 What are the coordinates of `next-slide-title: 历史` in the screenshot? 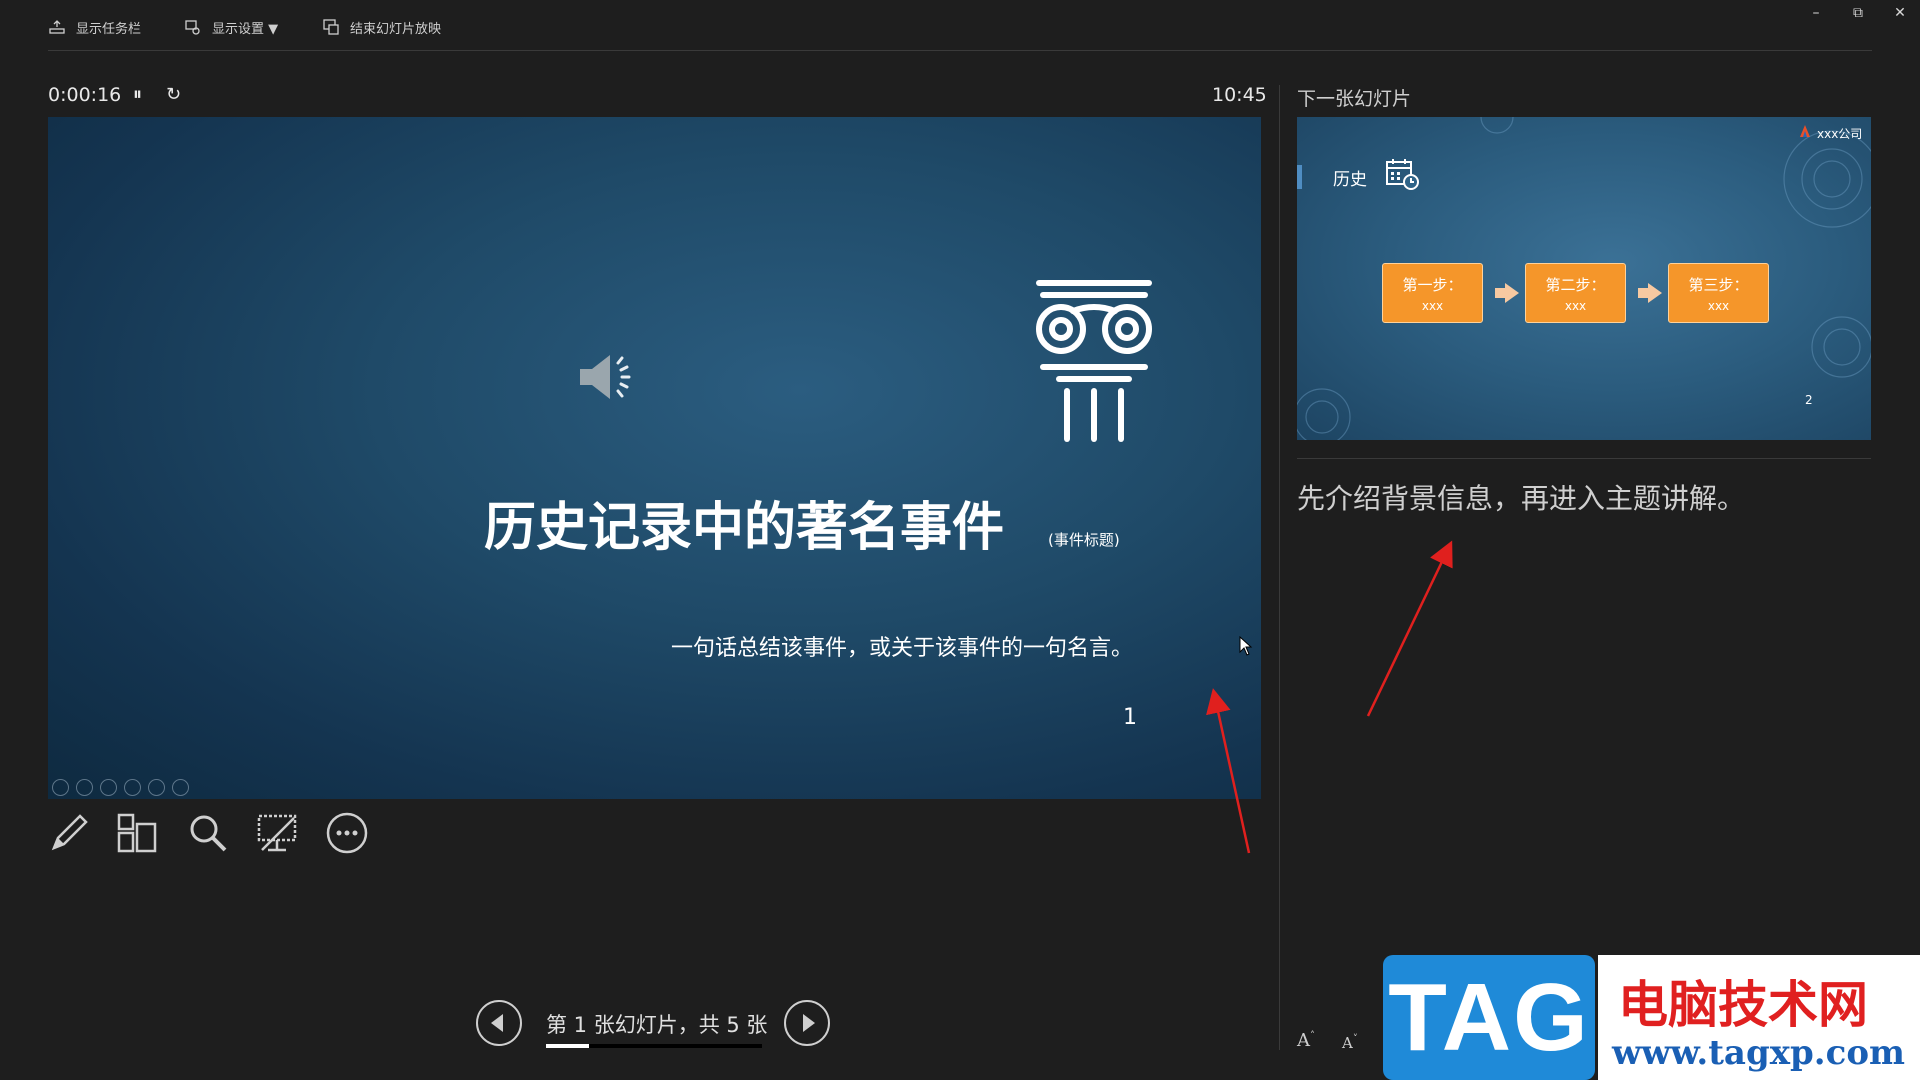 It's located at (1350, 180).